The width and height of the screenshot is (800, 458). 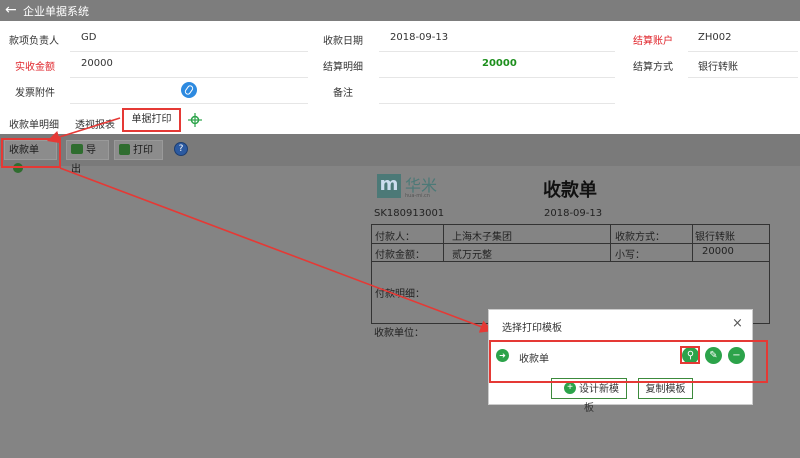 I want to click on form-row-2: 实收金额 20000 结算明细 20000 结算方式 银行转账, so click(x=400, y=64).